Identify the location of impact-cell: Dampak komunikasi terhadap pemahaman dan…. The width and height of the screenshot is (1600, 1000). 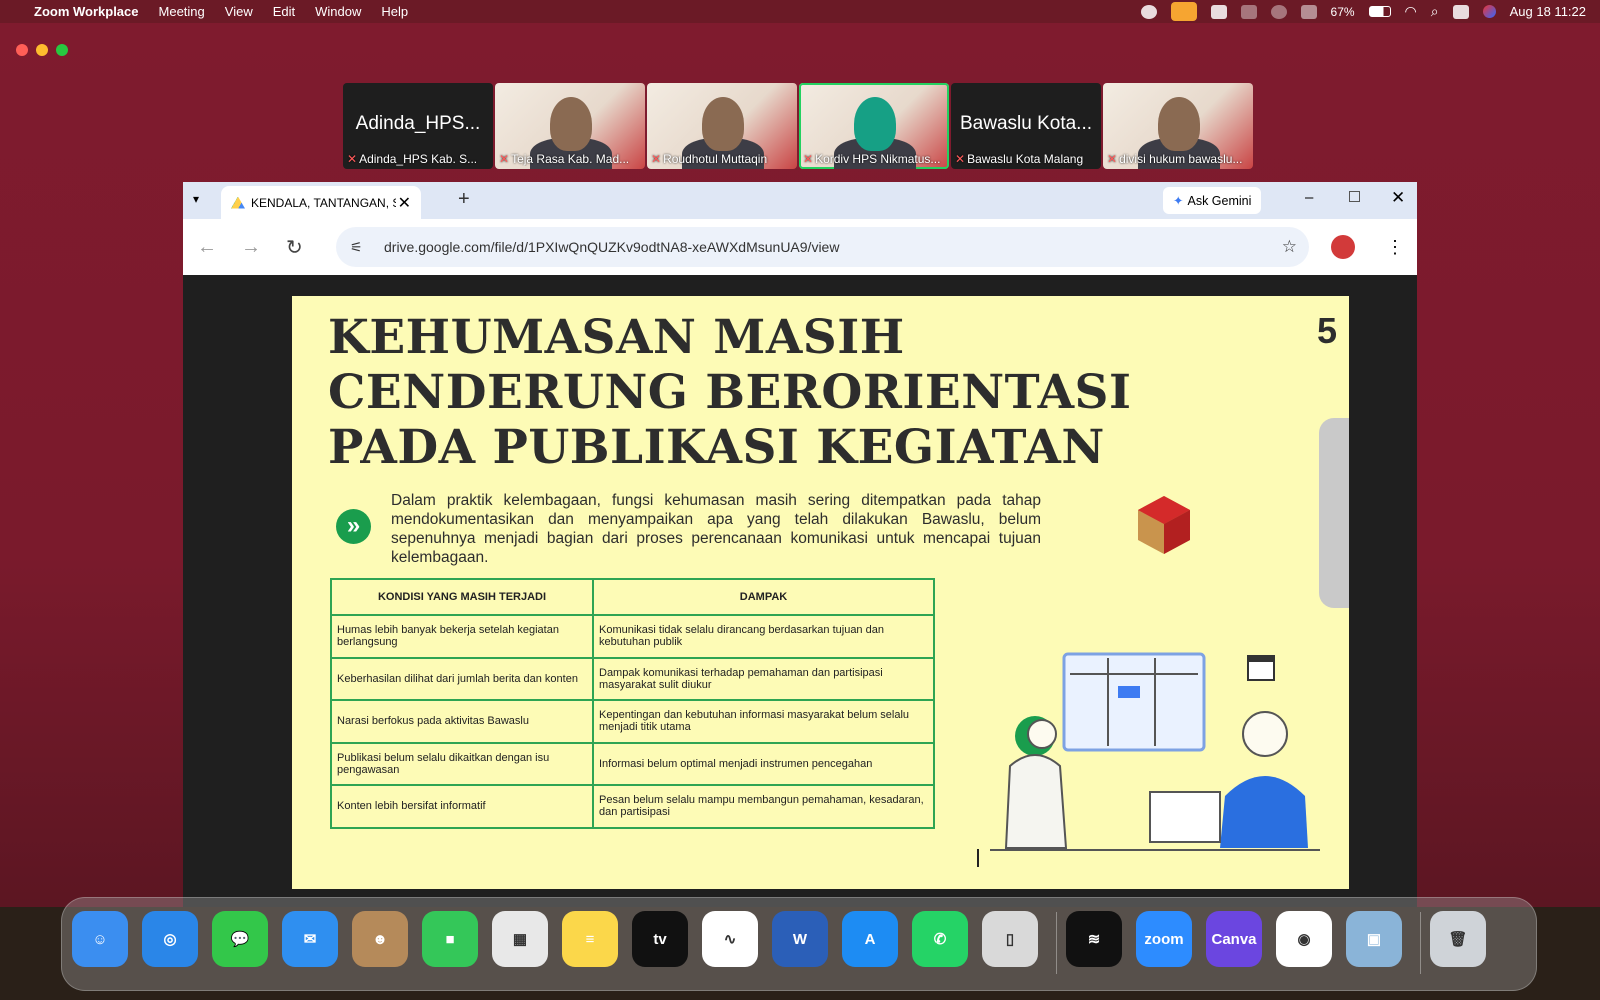
(763, 678).